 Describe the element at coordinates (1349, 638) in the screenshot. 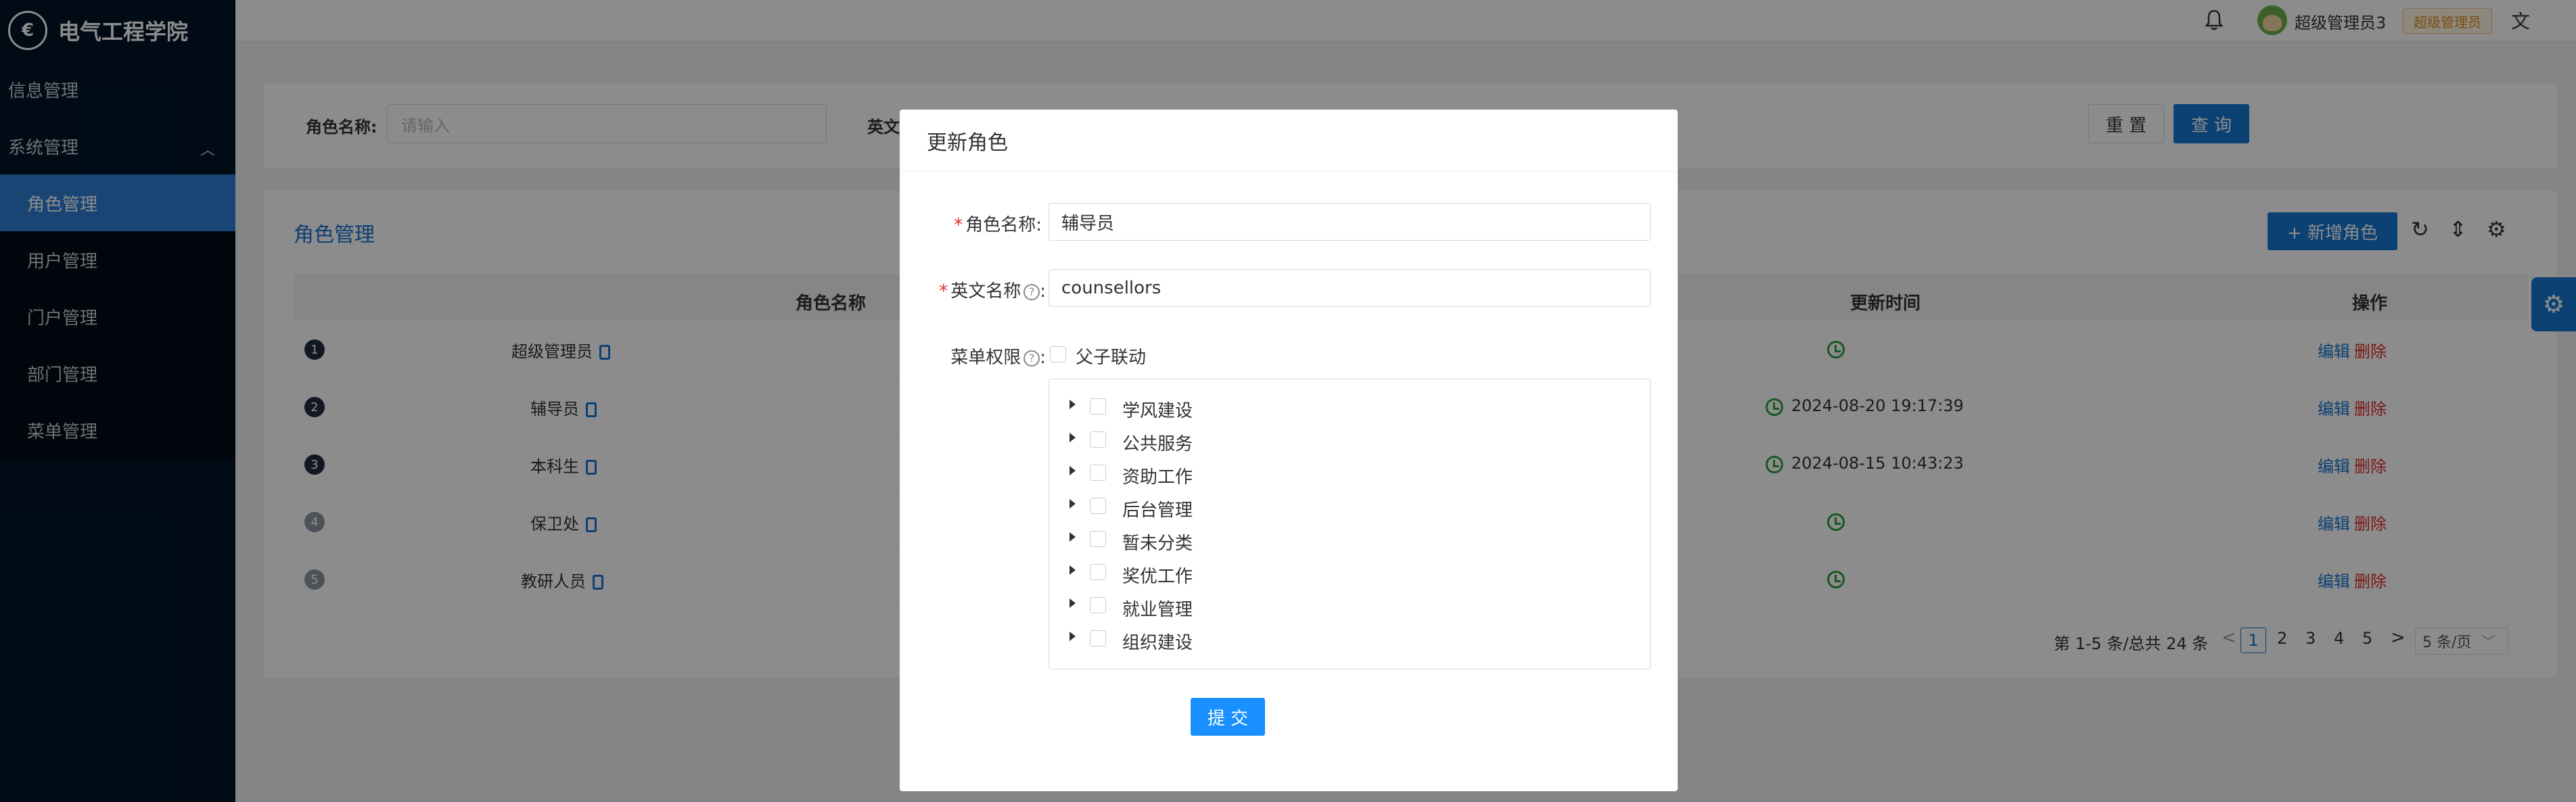

I see `tree-node: 组织建设` at that location.